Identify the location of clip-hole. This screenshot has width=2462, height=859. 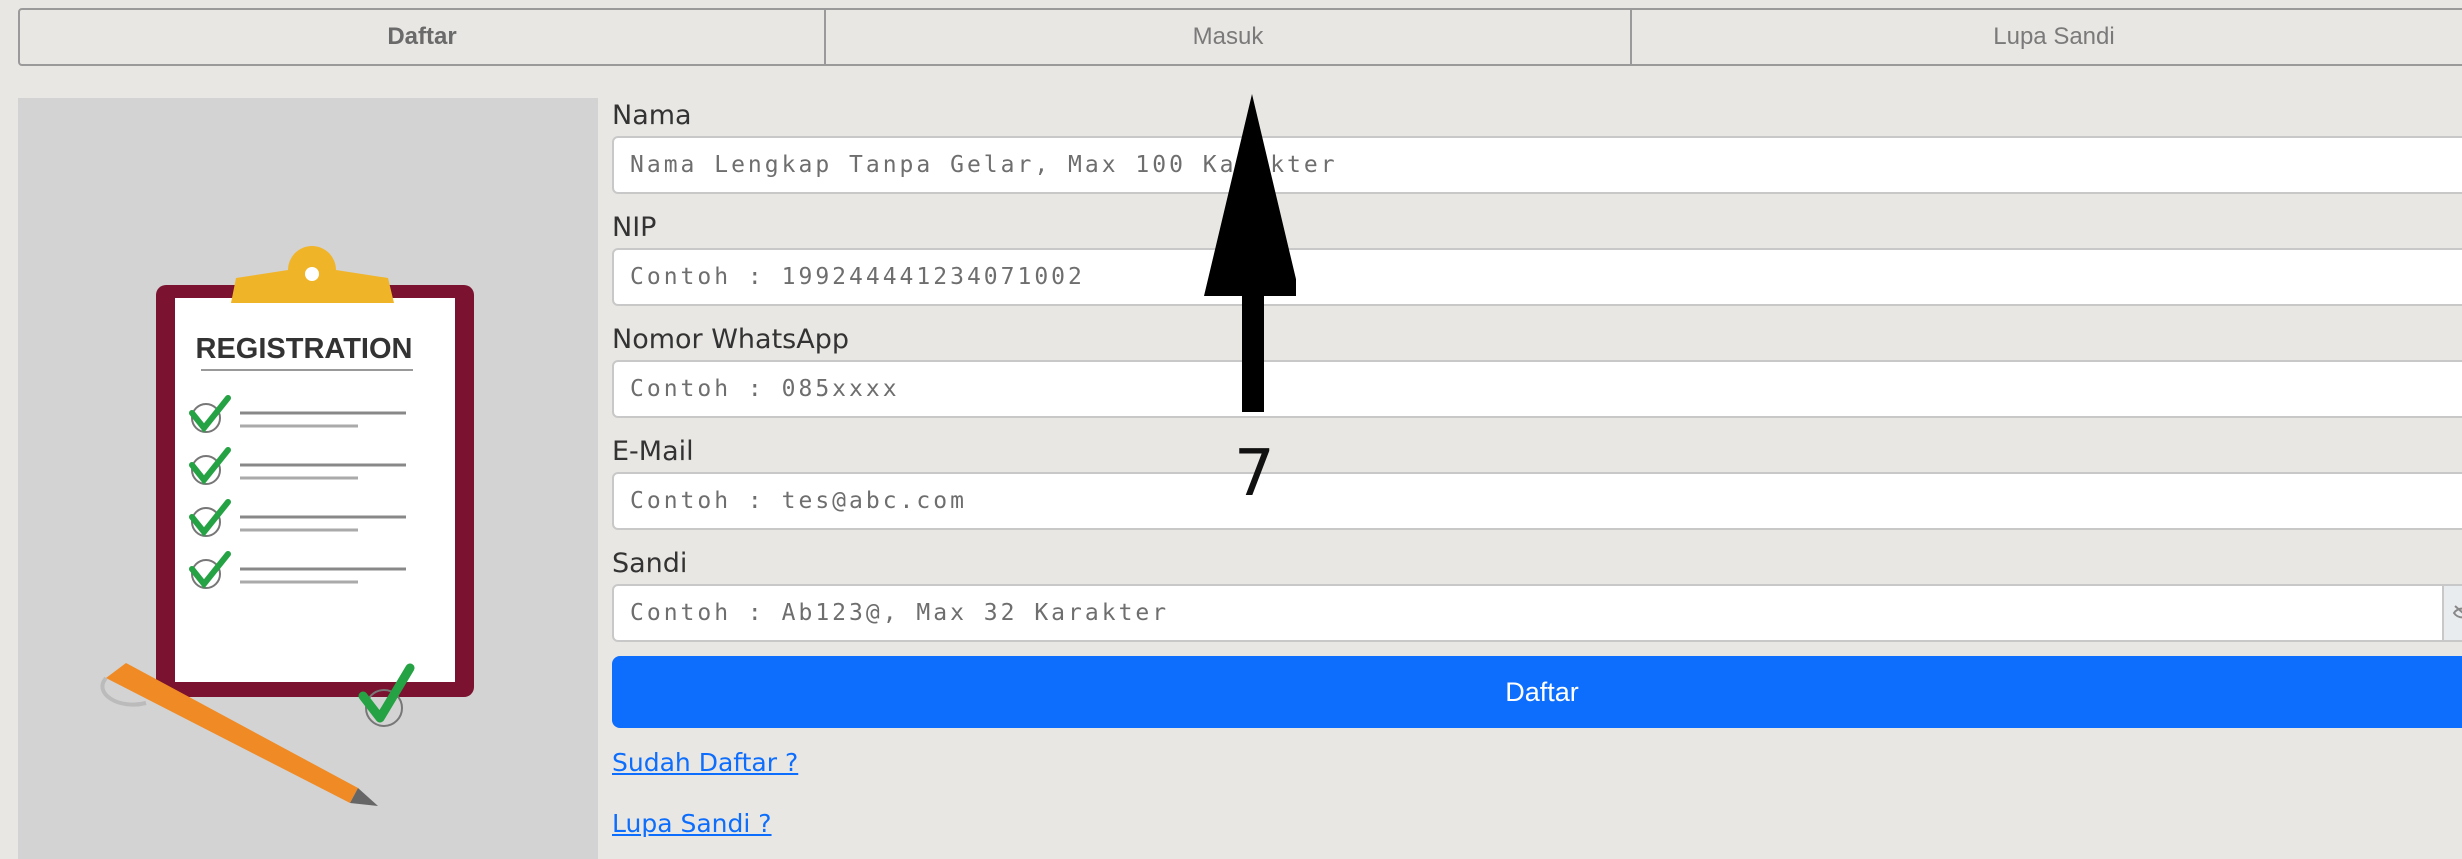
(312, 274).